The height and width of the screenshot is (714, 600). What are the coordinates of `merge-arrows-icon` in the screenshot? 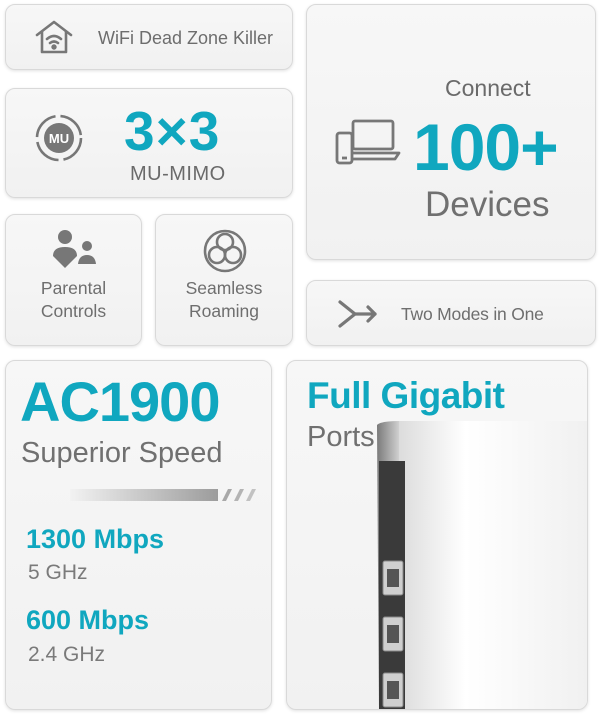 It's located at (359, 314).